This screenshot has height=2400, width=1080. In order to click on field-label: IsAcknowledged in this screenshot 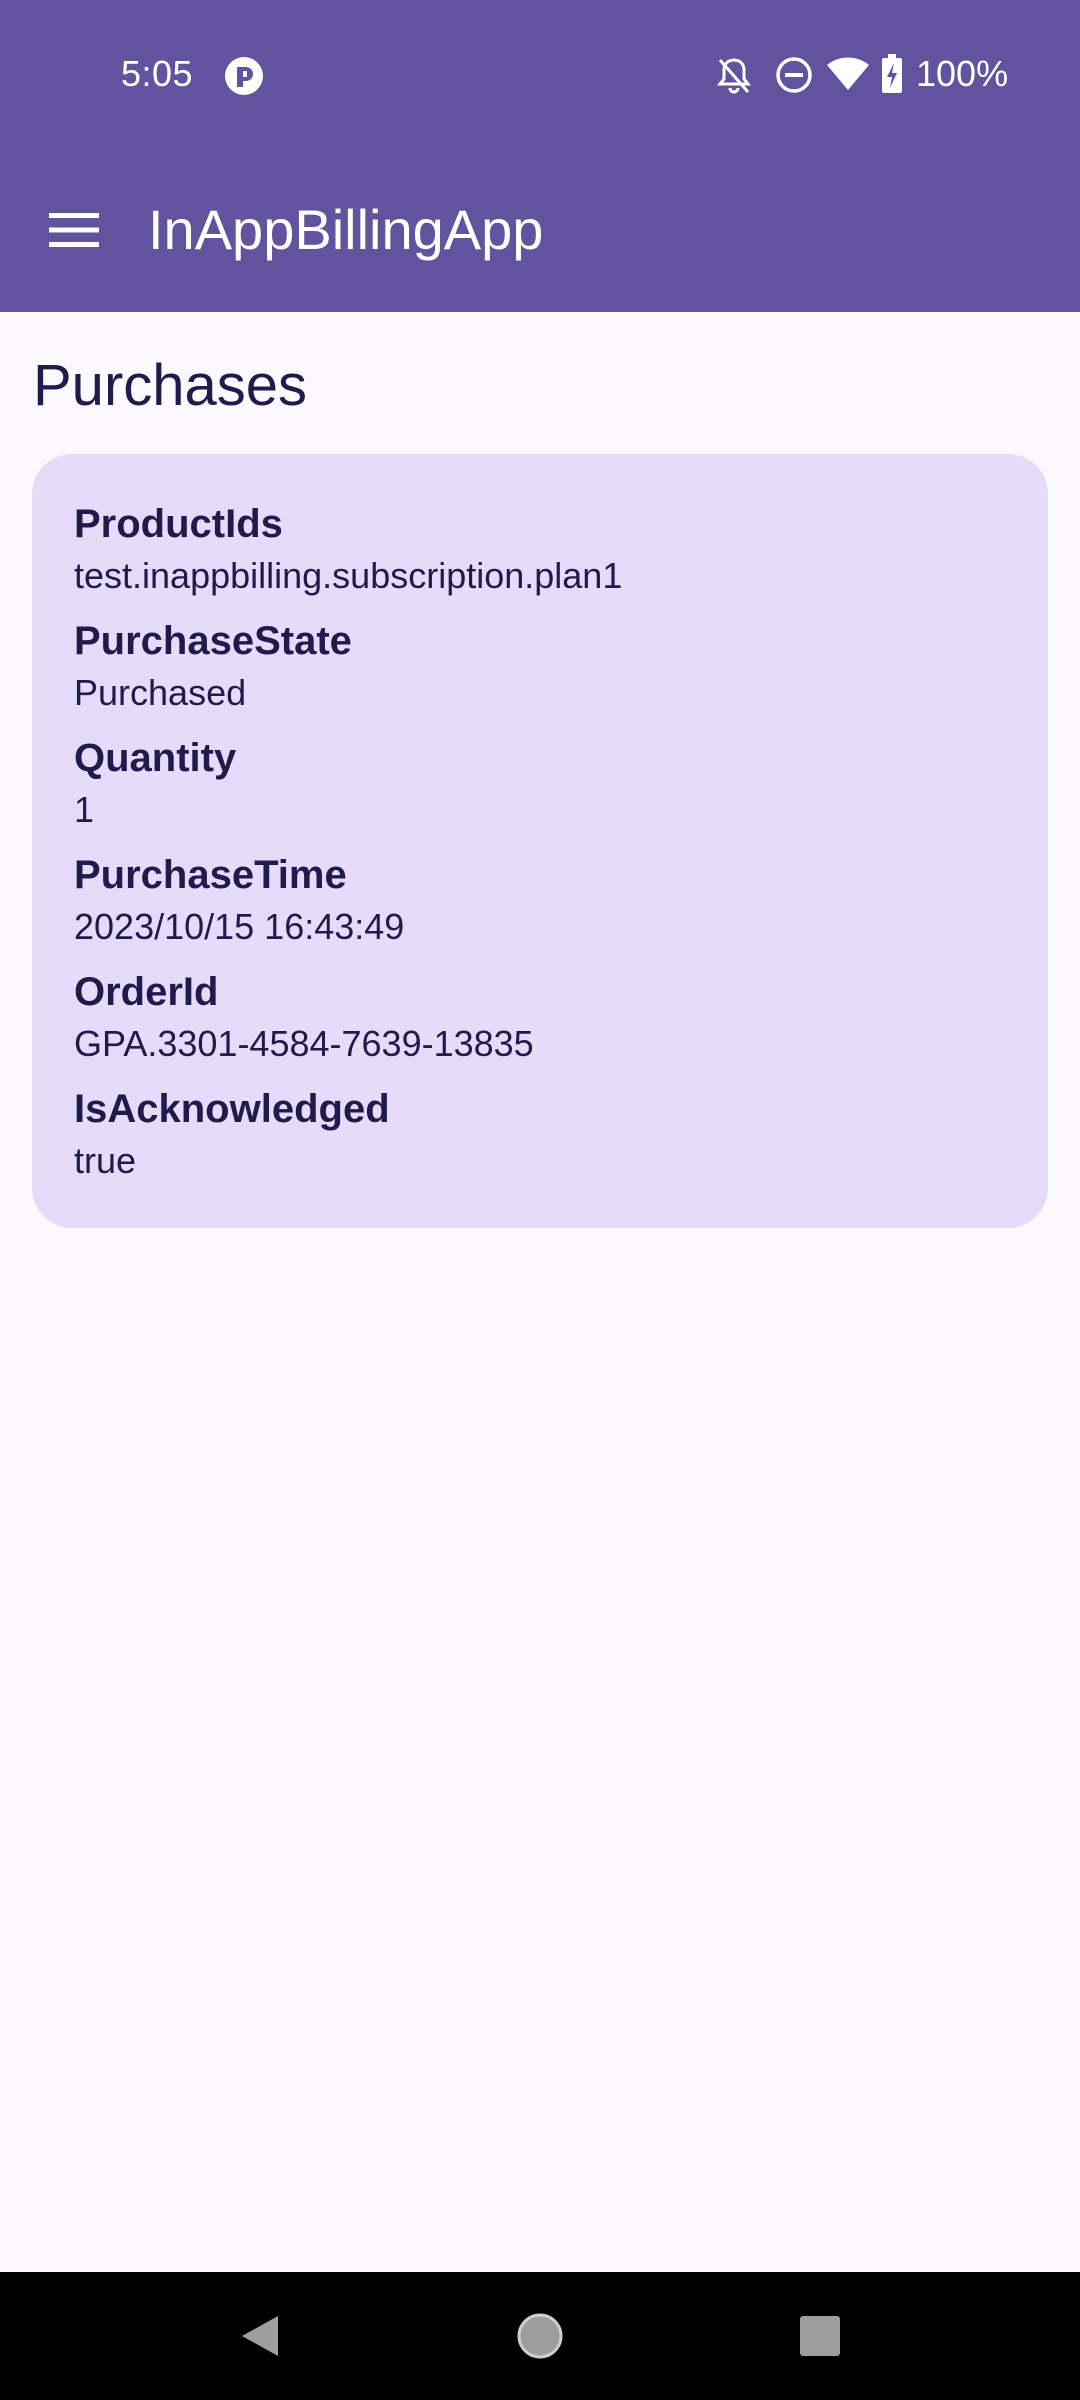, I will do `click(232, 1109)`.